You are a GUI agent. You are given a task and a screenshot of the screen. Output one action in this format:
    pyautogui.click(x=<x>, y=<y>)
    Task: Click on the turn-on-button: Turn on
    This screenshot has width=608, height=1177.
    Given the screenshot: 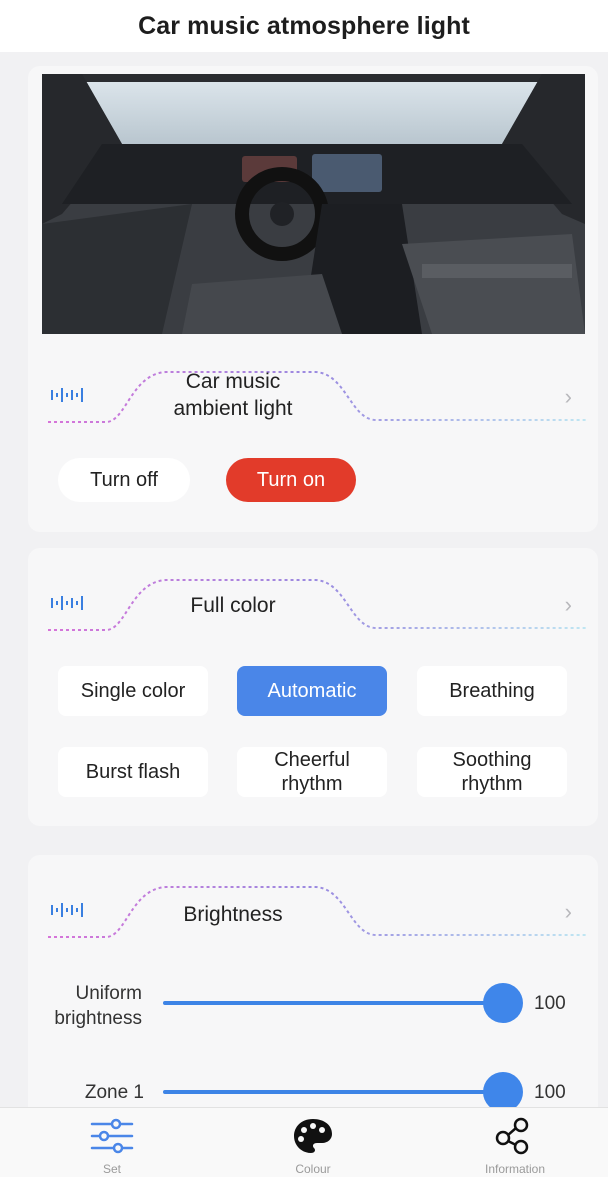 What is the action you would take?
    pyautogui.click(x=291, y=480)
    